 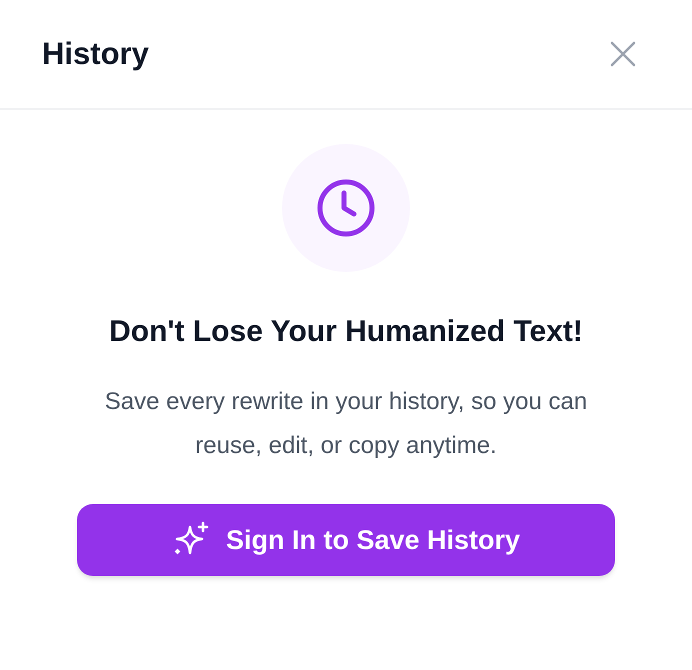 What do you see at coordinates (346, 332) in the screenshot?
I see `empty-state-heading: Don't Lose Your Humanized Text!` at bounding box center [346, 332].